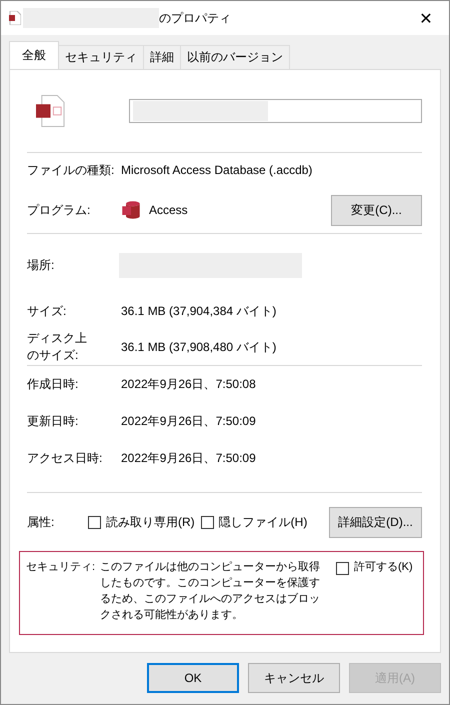 The width and height of the screenshot is (450, 705). I want to click on field-label: 場所:, so click(41, 265).